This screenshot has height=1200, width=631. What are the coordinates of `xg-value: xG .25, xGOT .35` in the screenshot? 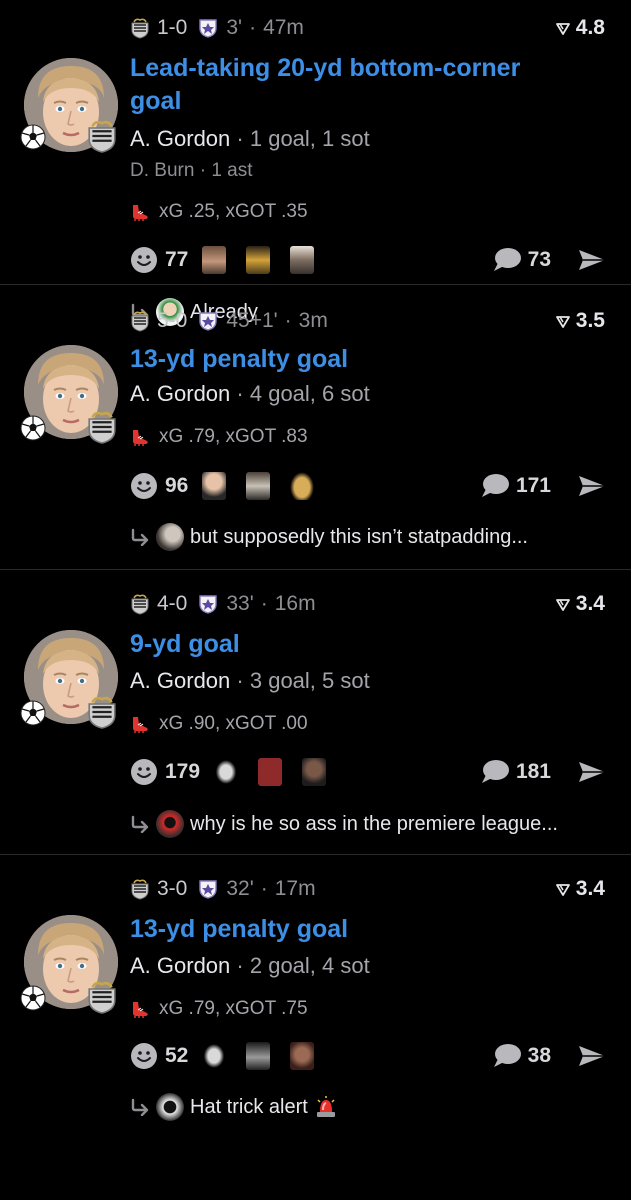 It's located at (233, 211).